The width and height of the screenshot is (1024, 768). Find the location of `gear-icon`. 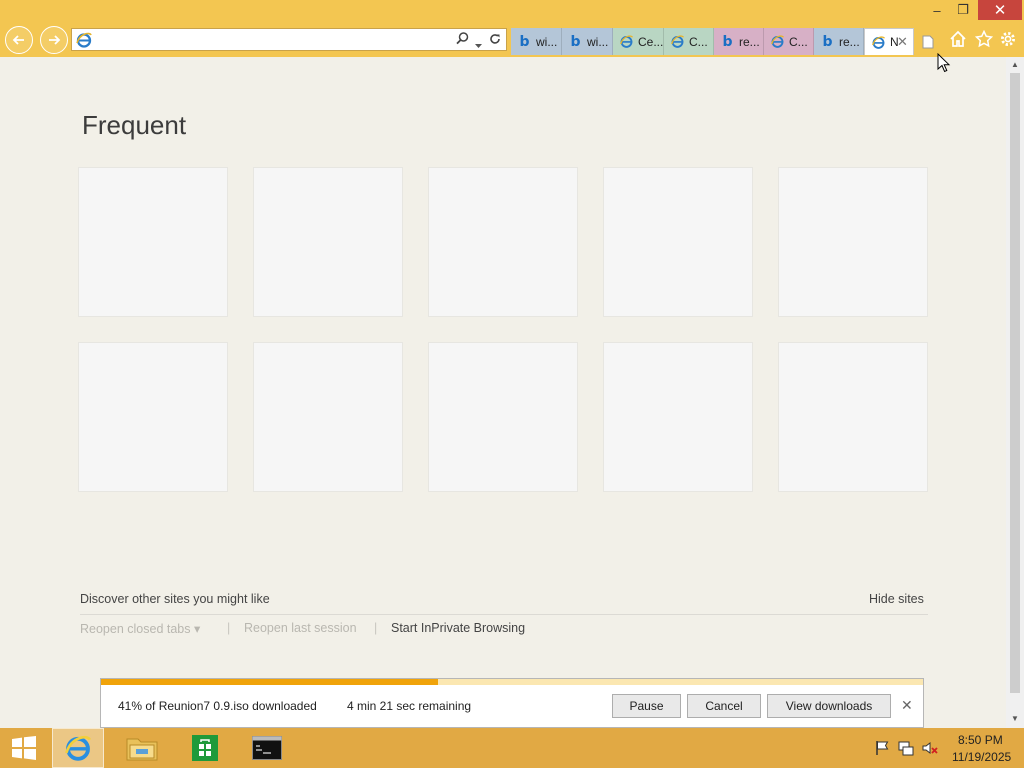

gear-icon is located at coordinates (1008, 39).